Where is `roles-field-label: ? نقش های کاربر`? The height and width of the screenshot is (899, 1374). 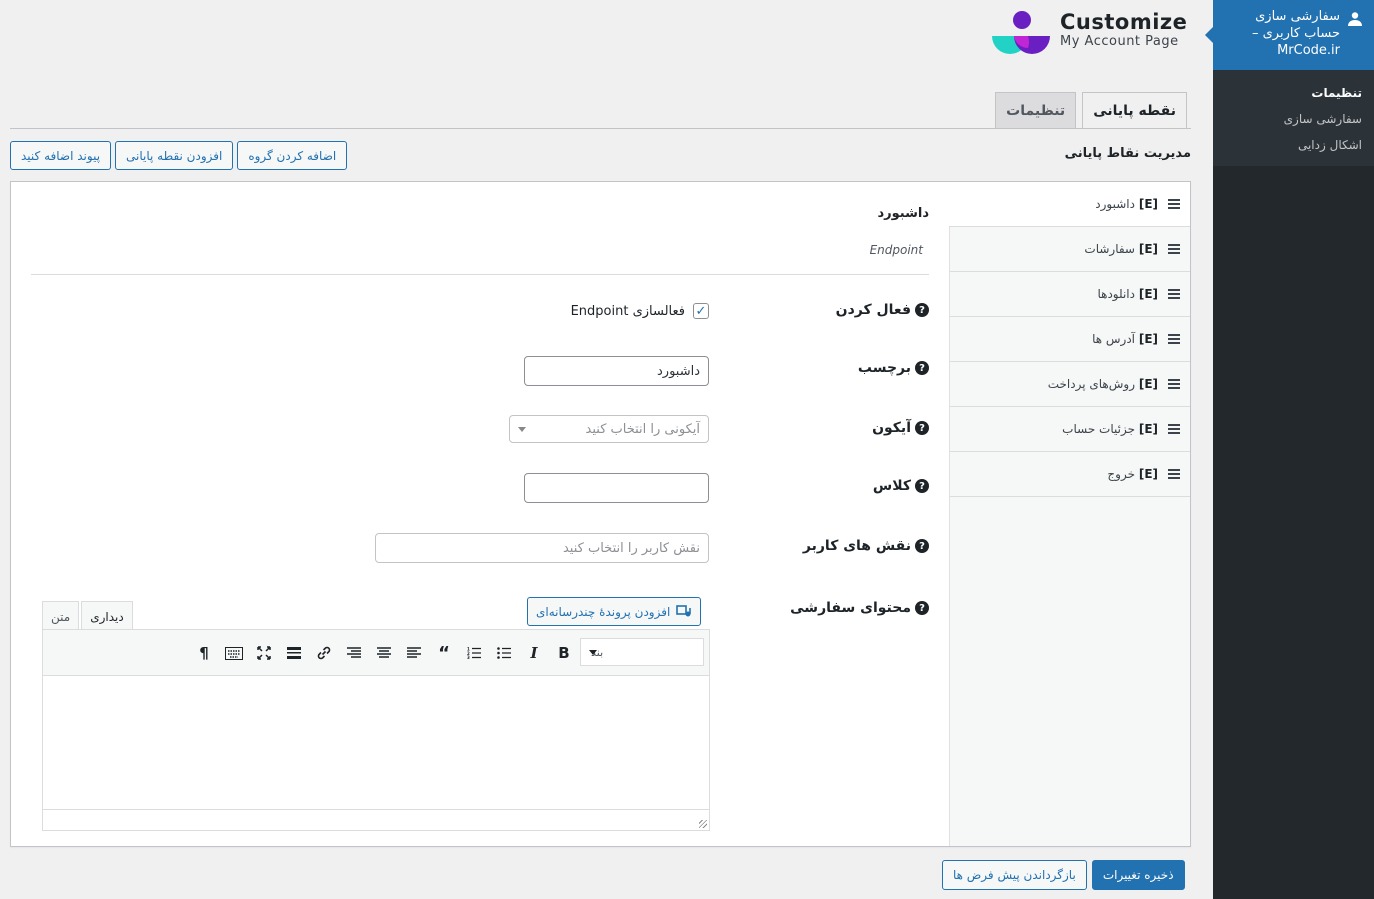
roles-field-label: ? نقش های کاربر is located at coordinates (866, 546).